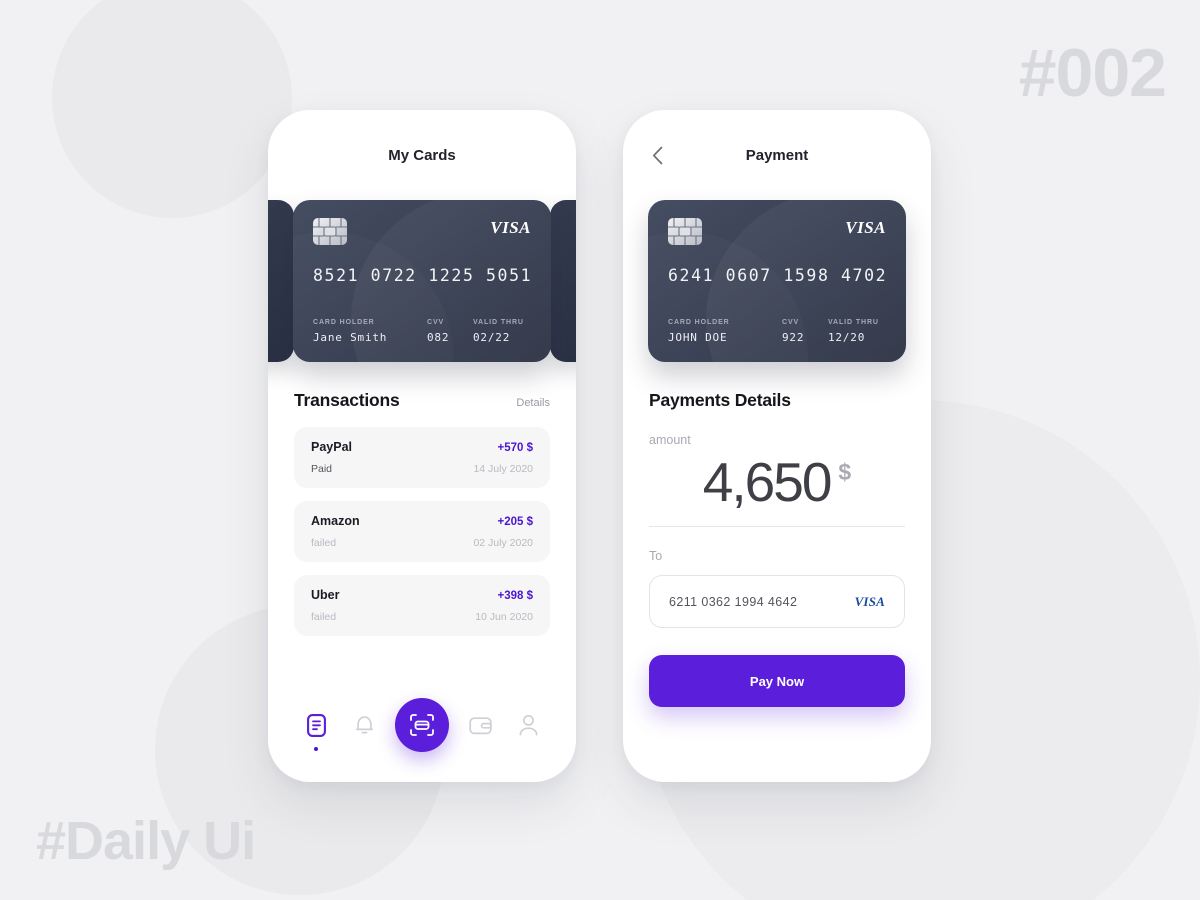  I want to click on nav-item-wallet, so click(480, 725).